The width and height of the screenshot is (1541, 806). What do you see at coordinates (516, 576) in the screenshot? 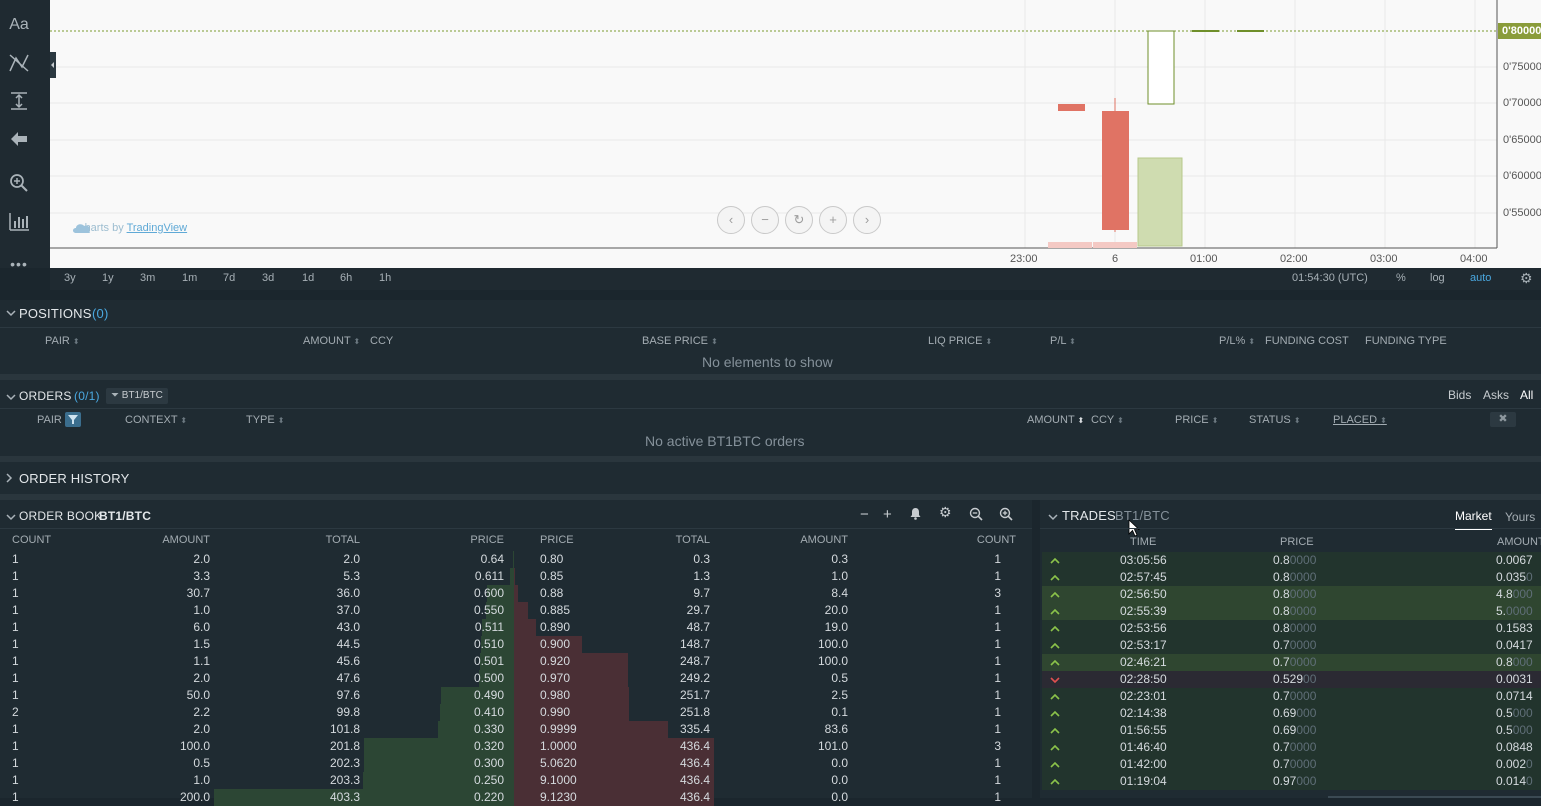
I see `order-book-row: 1 3.3 5.3 0.611 0.85 1.3 1.0 1` at bounding box center [516, 576].